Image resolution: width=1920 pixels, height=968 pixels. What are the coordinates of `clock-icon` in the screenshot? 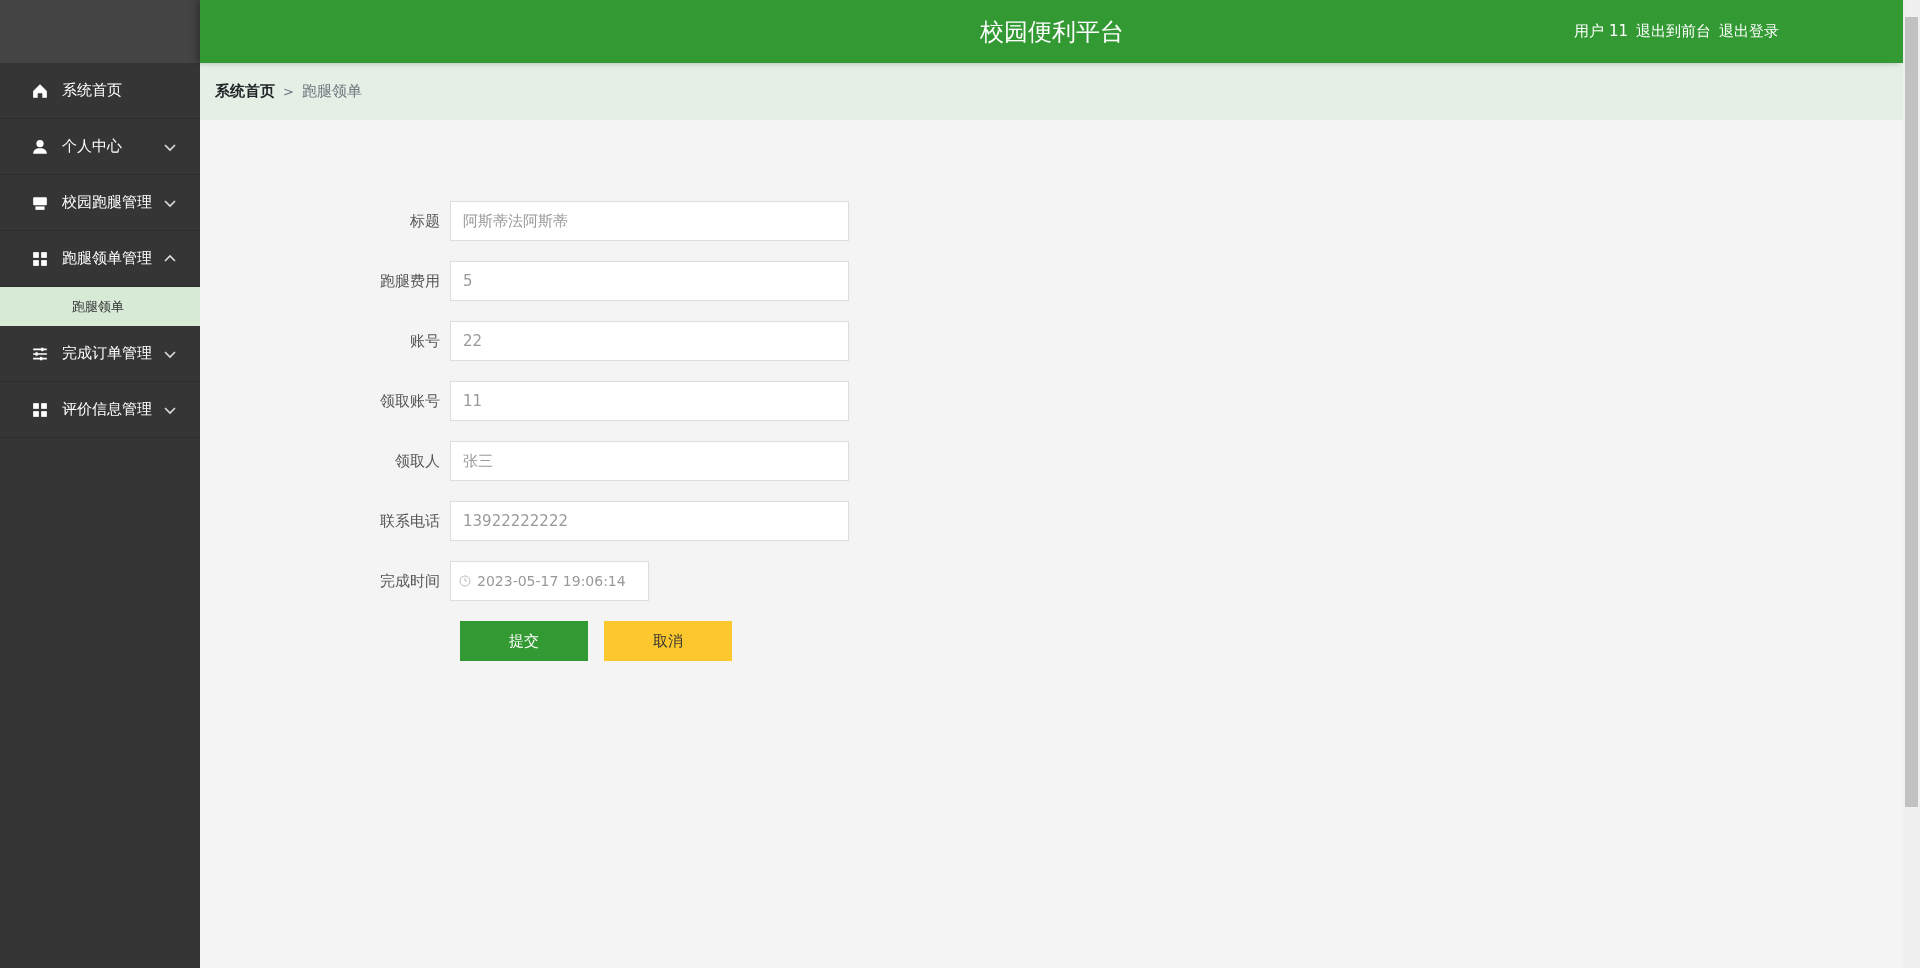 It's located at (465, 581).